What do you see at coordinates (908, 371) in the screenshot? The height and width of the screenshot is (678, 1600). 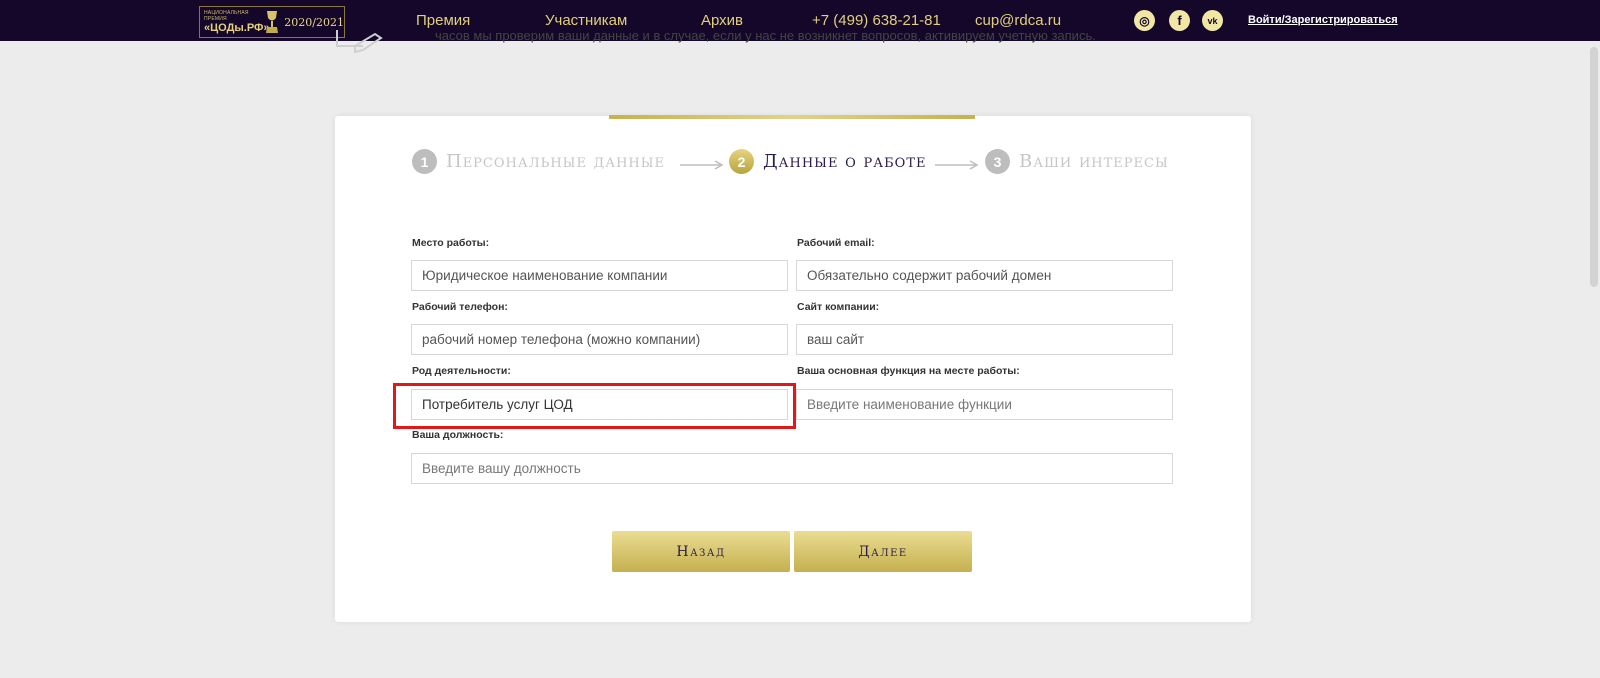 I see `function-label: Ваша основная функция на месте работы:` at bounding box center [908, 371].